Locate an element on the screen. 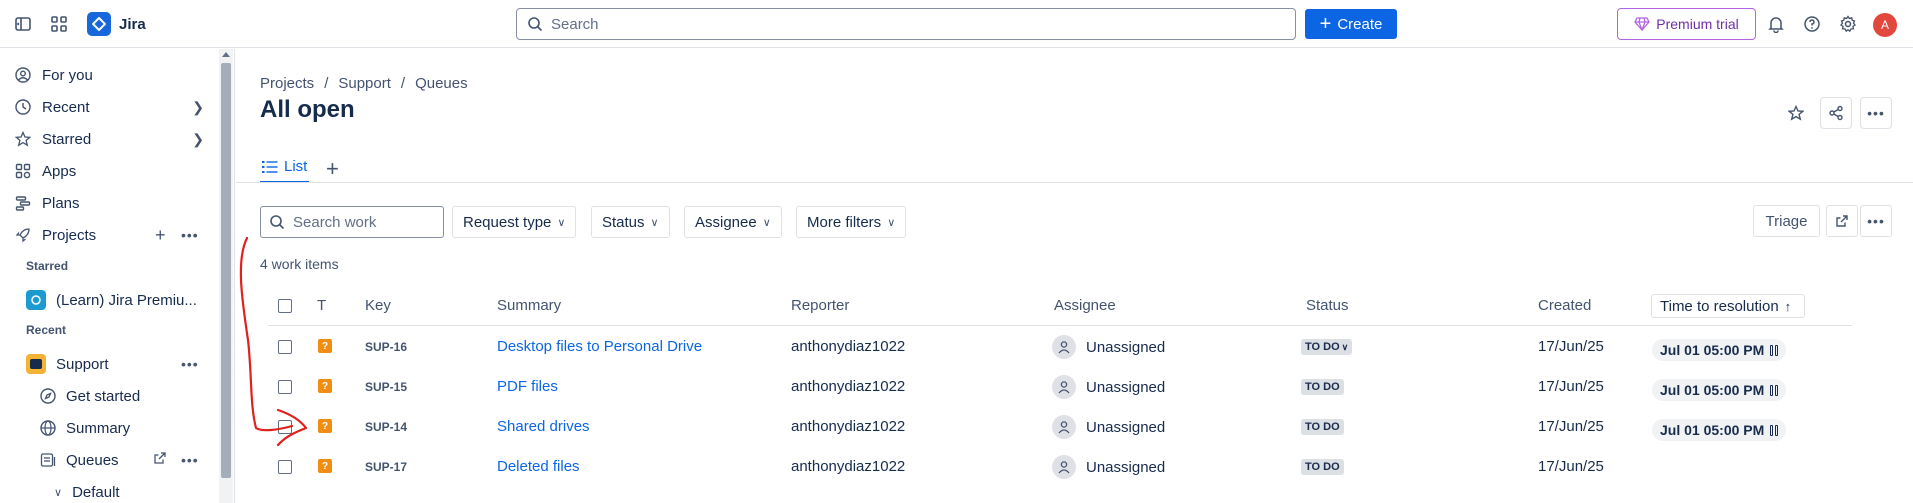 This screenshot has height=503, width=1913. triage-label: Triage is located at coordinates (1786, 221).